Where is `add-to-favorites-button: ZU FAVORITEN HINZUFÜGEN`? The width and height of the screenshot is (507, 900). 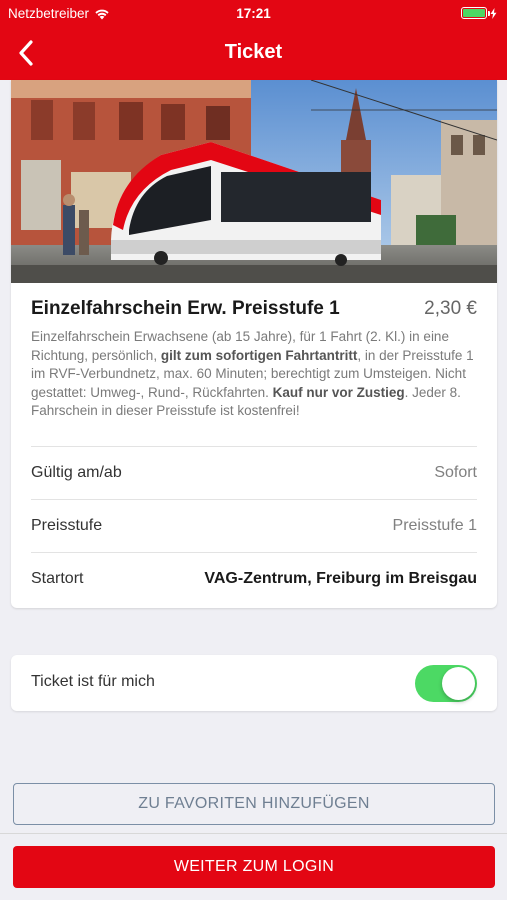
add-to-favorites-button: ZU FAVORITEN HINZUFÜGEN is located at coordinates (254, 804).